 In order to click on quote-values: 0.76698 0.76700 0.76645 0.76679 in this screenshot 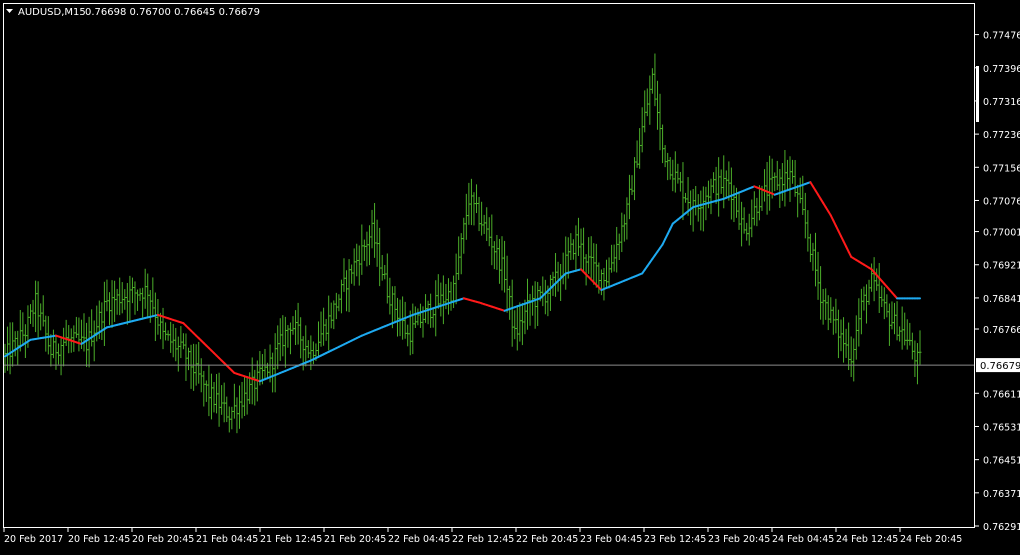, I will do `click(172, 12)`.